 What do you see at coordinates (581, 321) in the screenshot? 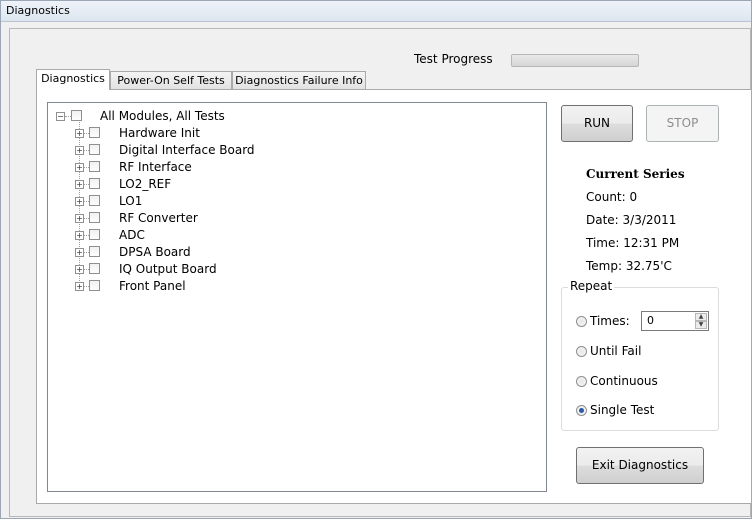
I see `radio-times` at bounding box center [581, 321].